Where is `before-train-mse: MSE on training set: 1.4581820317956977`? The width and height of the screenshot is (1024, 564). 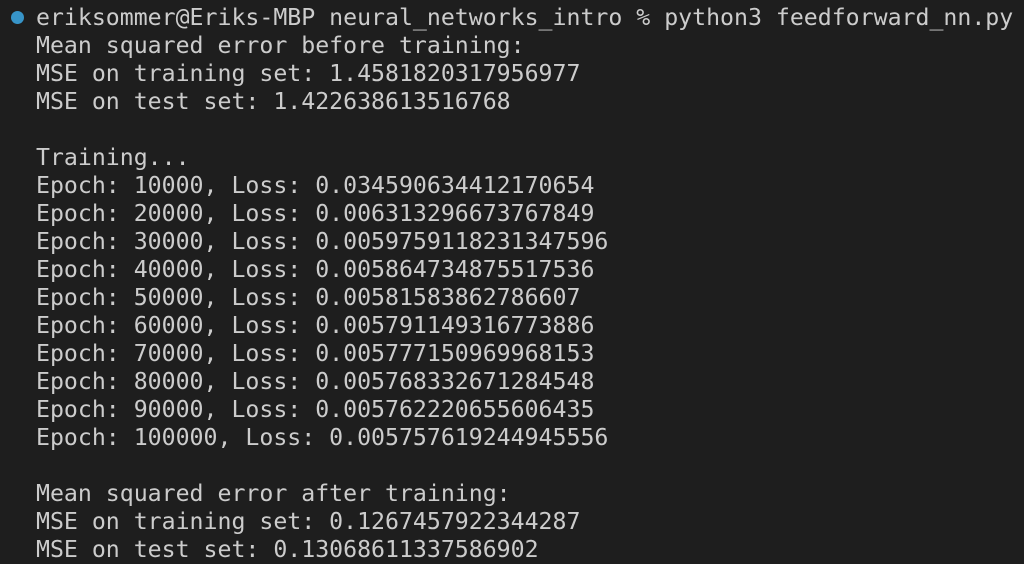 before-train-mse: MSE on training set: 1.4581820317956977 is located at coordinates (308, 73).